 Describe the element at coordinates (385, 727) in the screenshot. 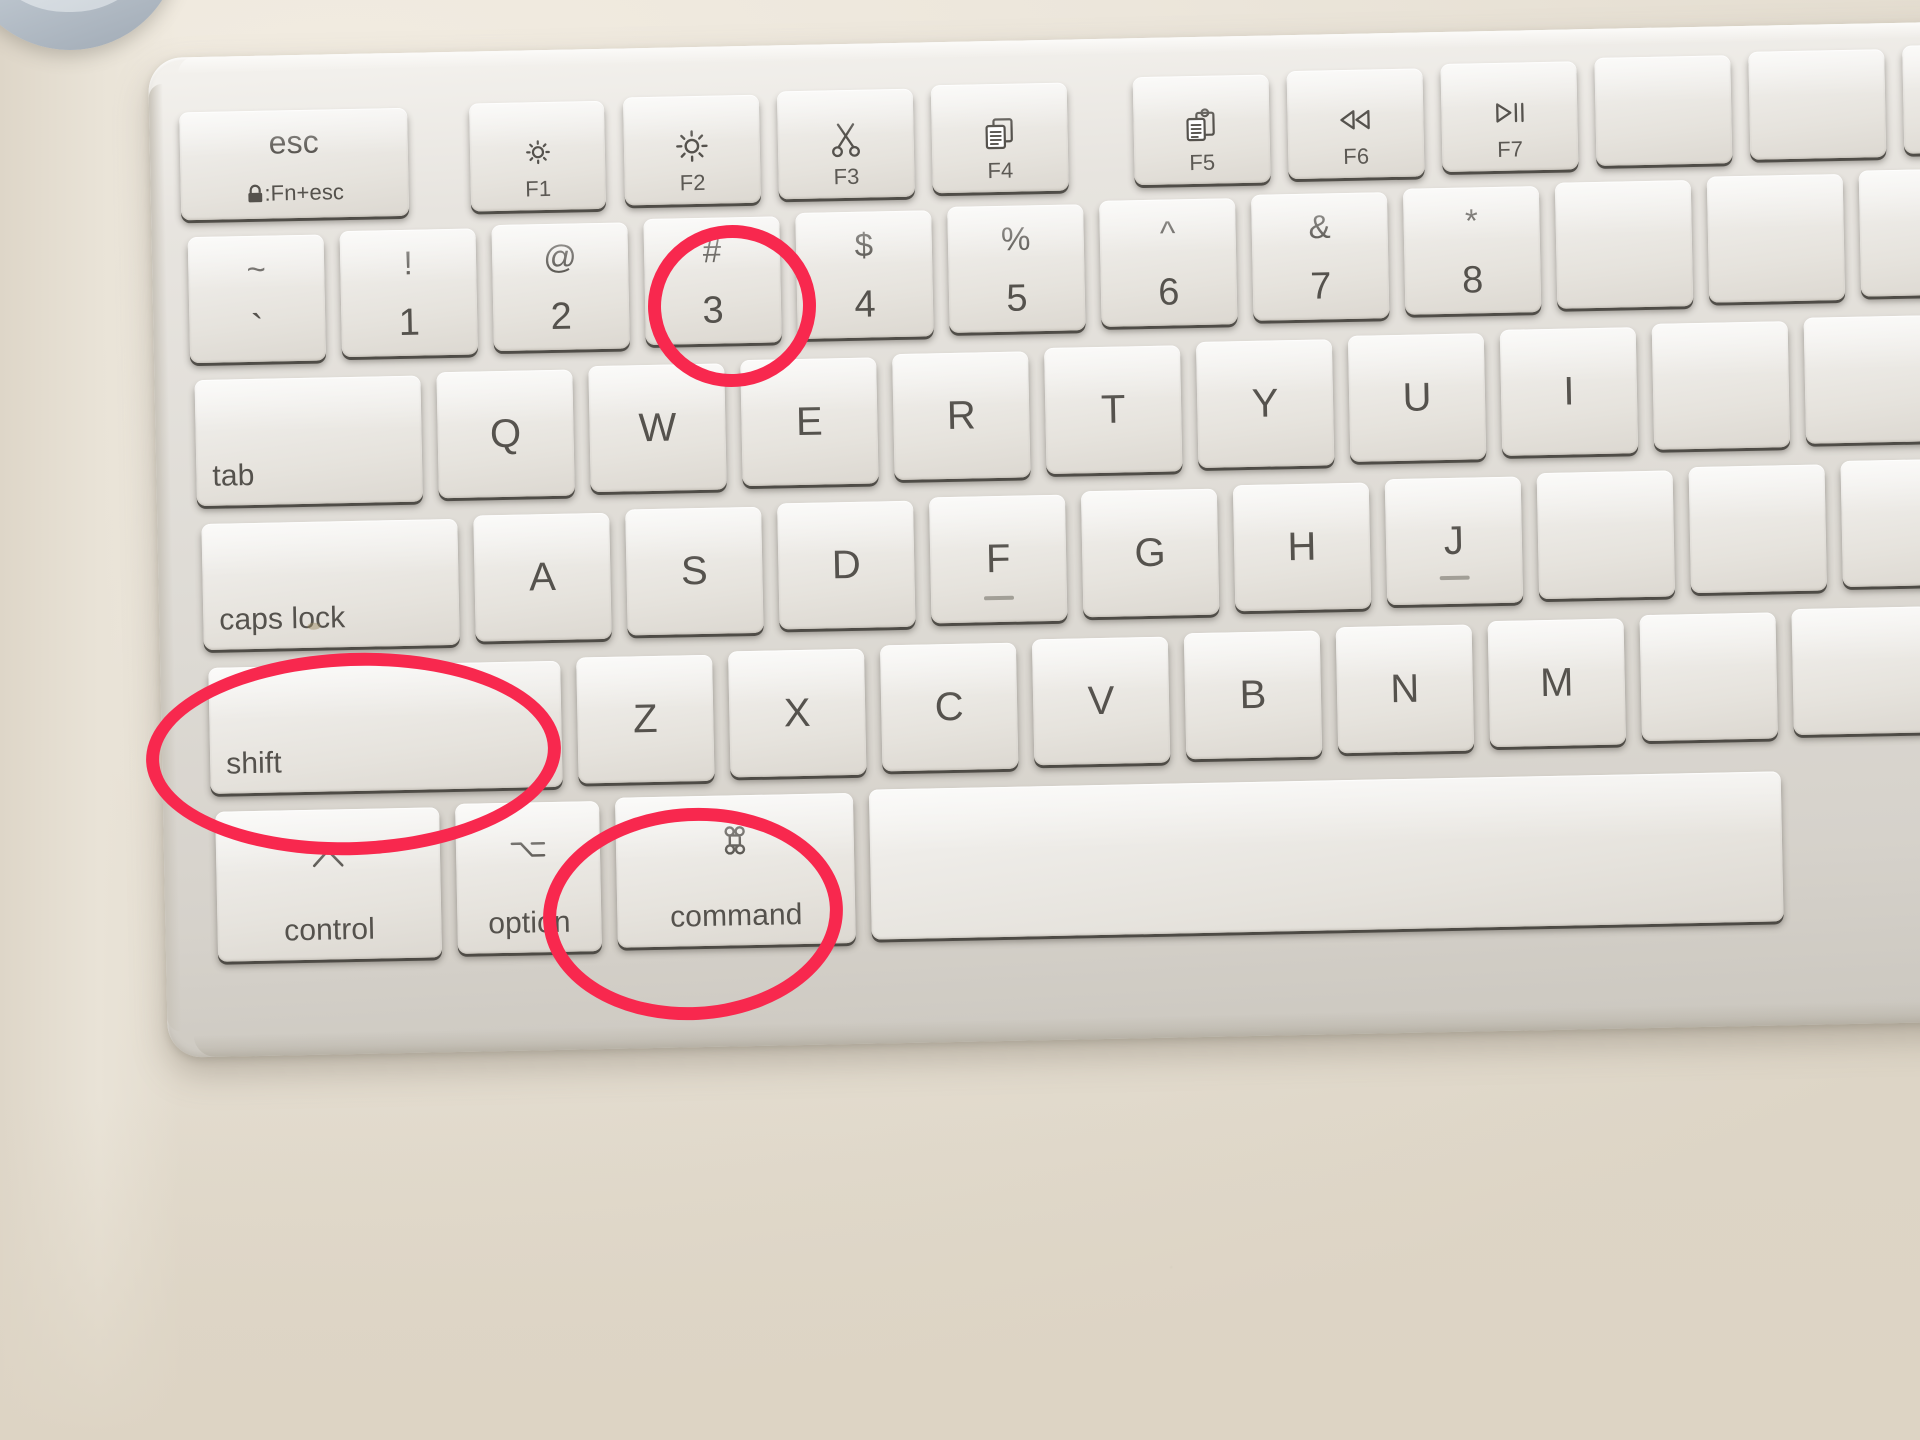

I see `key-shift-left: shift` at that location.